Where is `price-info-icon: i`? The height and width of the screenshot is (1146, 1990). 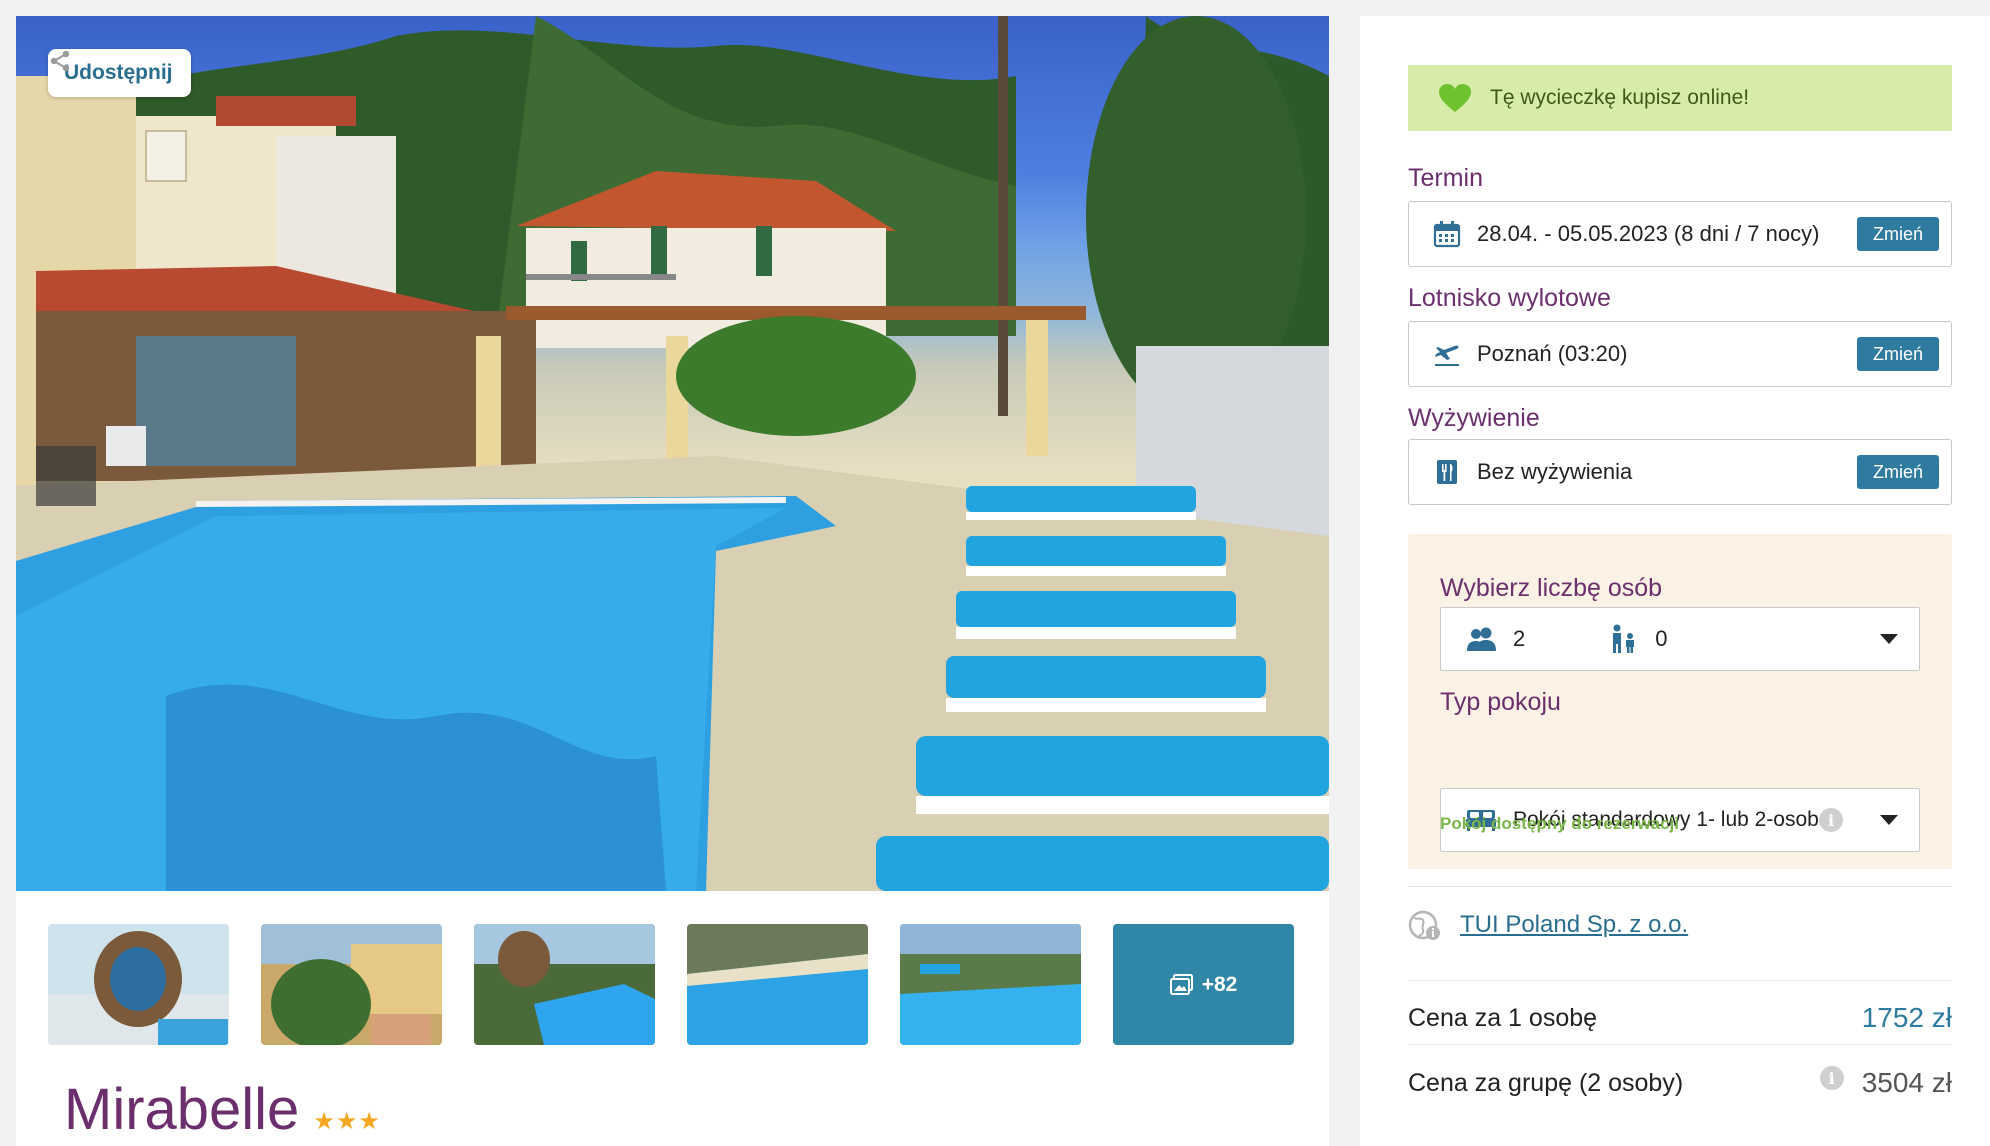
price-info-icon: i is located at coordinates (1831, 1078).